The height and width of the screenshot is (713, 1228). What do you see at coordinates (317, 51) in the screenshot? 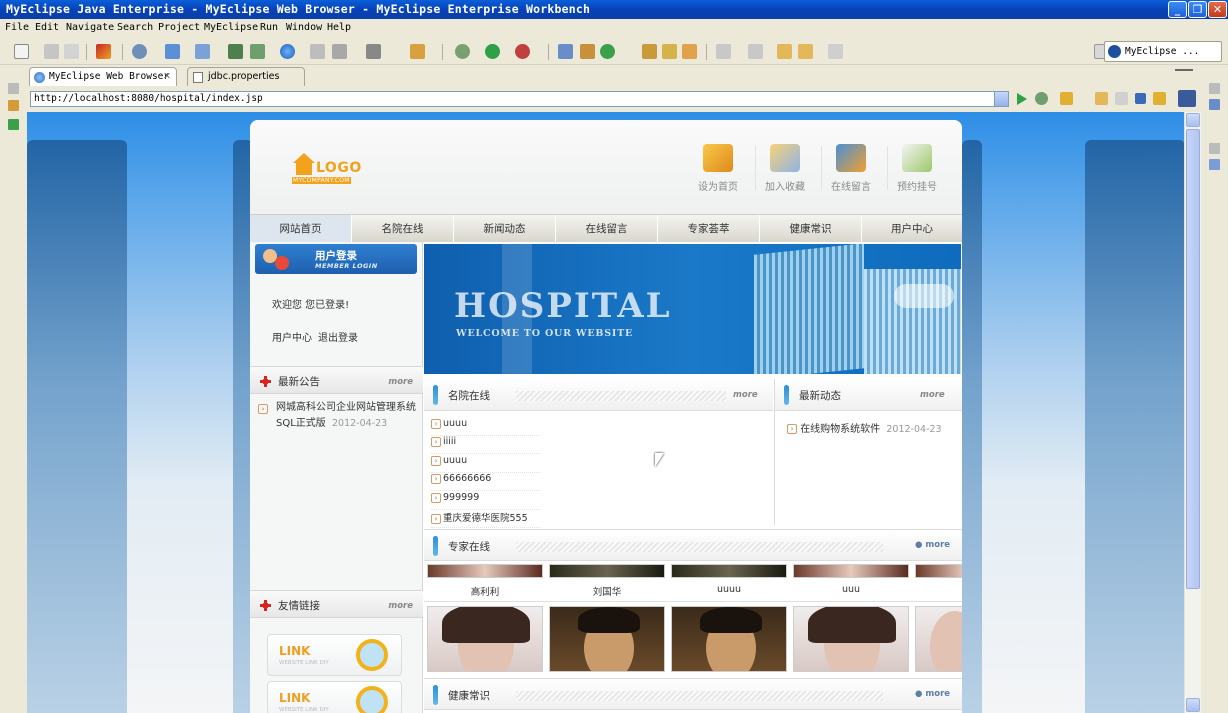
I see `open-icon` at bounding box center [317, 51].